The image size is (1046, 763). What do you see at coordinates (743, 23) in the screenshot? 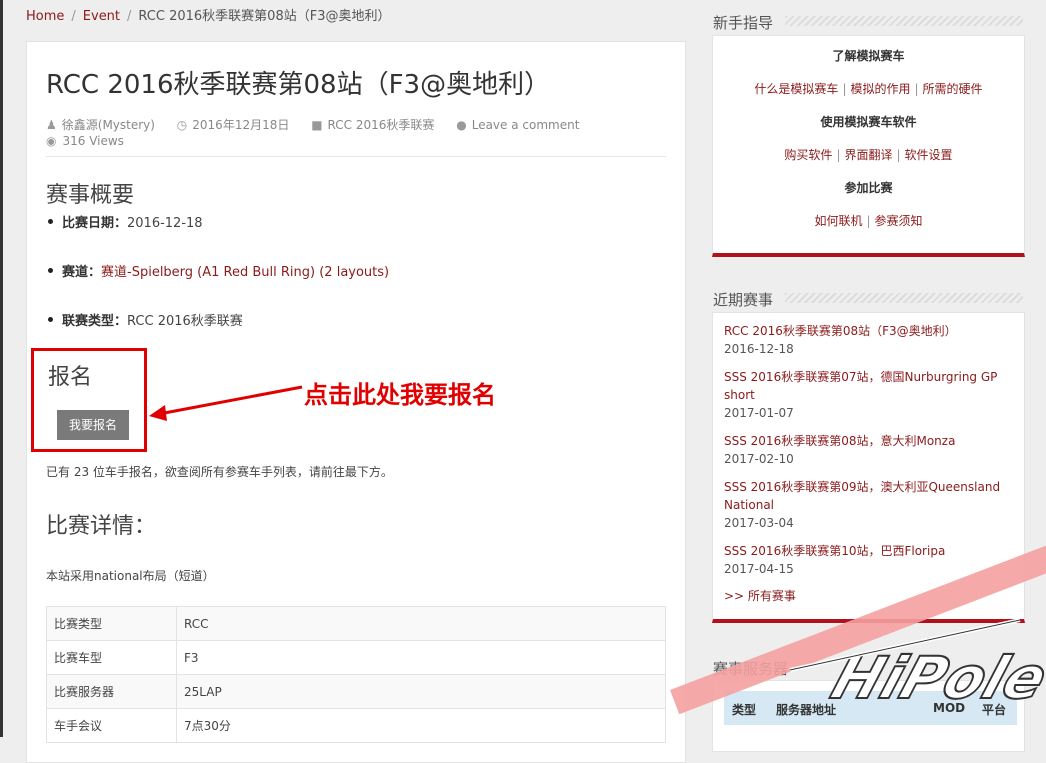
I see `guide-widget-title: 新手指导` at bounding box center [743, 23].